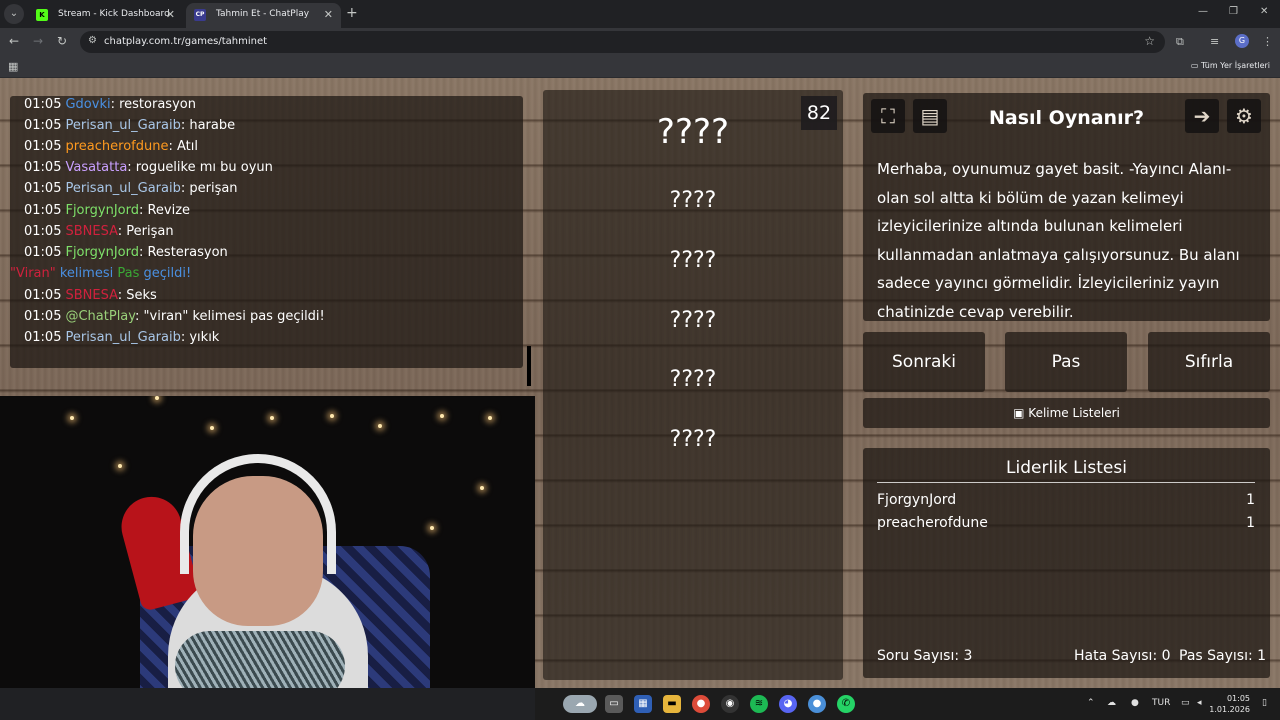 The height and width of the screenshot is (720, 1280). What do you see at coordinates (1199, 703) in the screenshot?
I see `volume-icon: ◂` at bounding box center [1199, 703].